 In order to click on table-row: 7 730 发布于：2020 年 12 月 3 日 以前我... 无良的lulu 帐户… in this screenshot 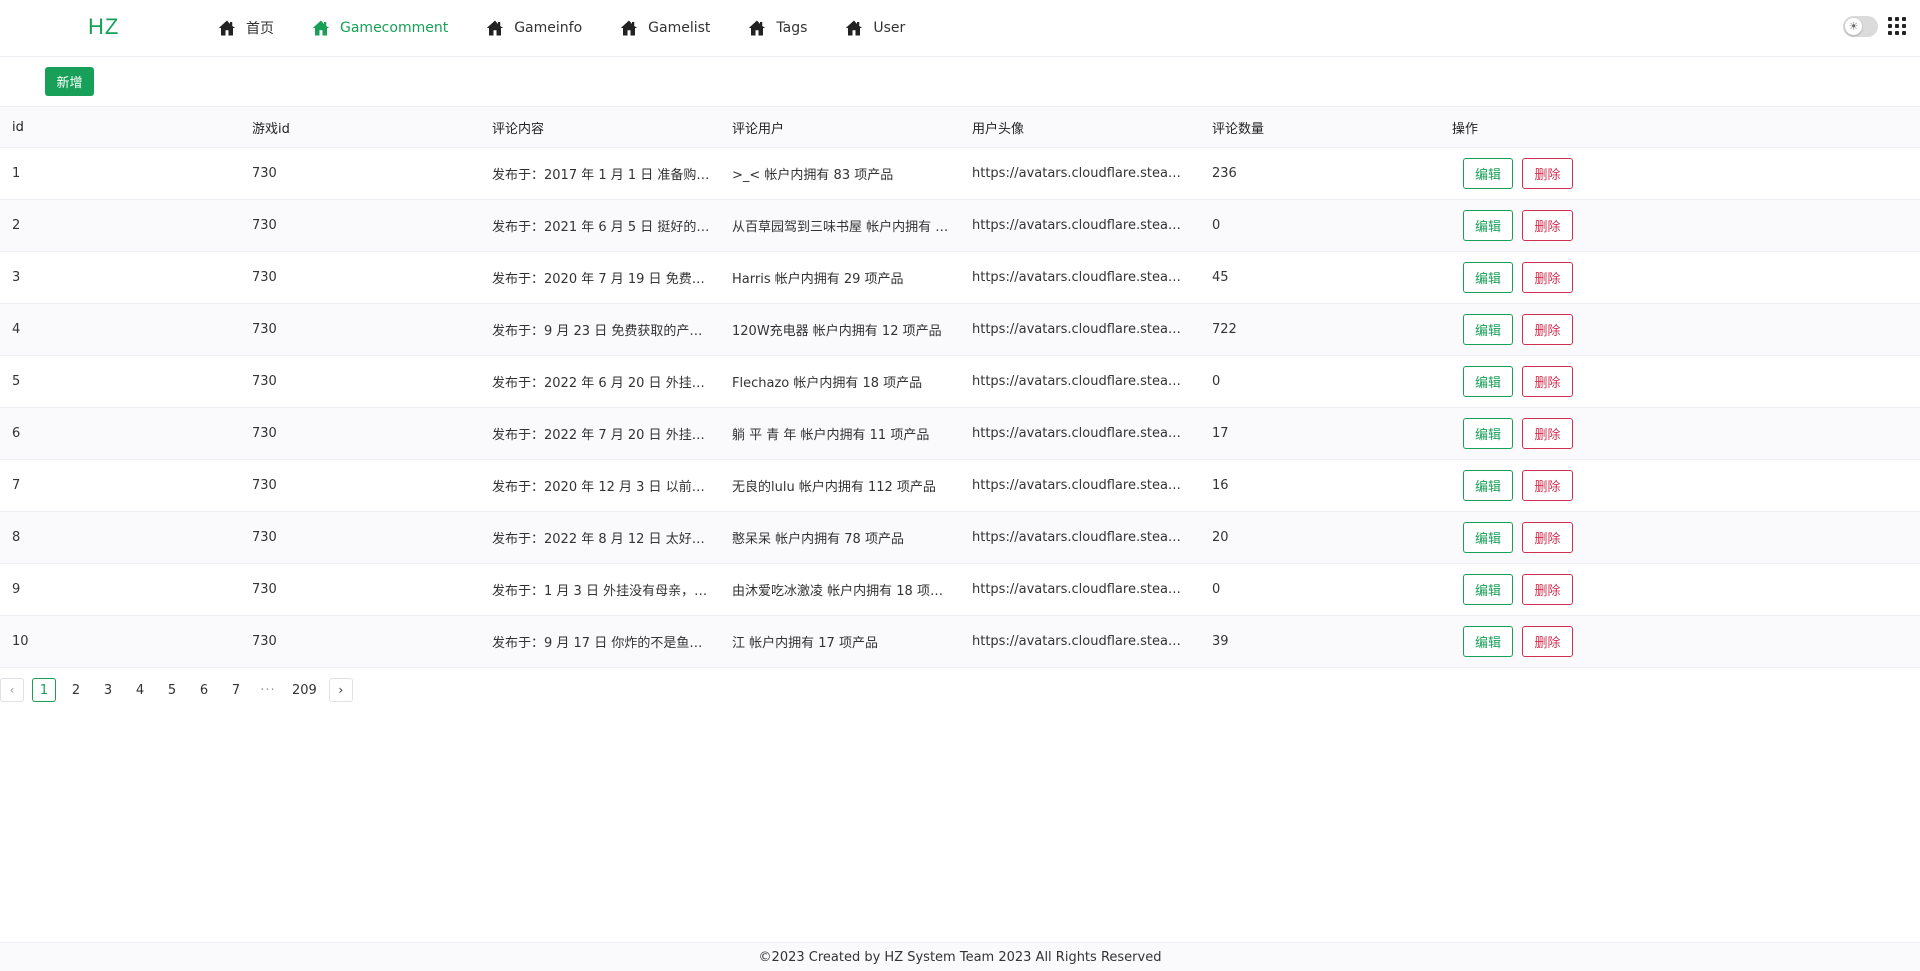, I will do `click(960, 486)`.